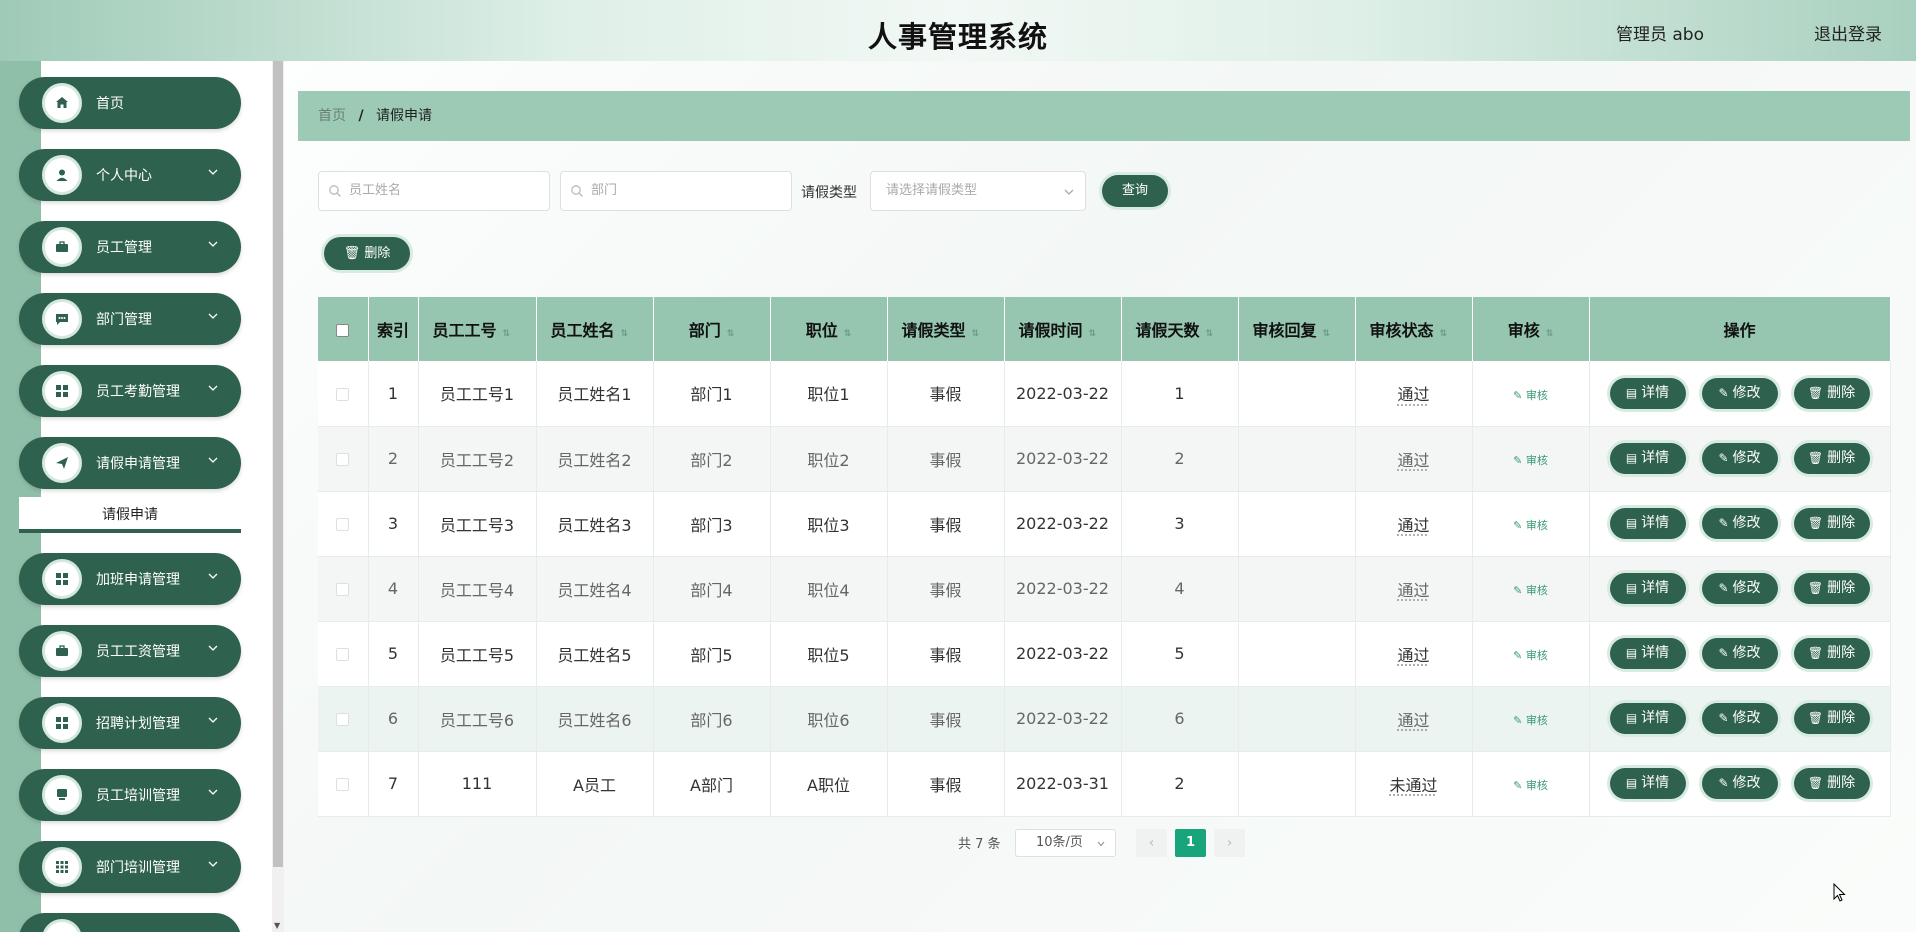 This screenshot has height=932, width=1916. Describe the element at coordinates (595, 329) in the screenshot. I see `column-header-emp-name: 员工姓名 ⇅` at that location.